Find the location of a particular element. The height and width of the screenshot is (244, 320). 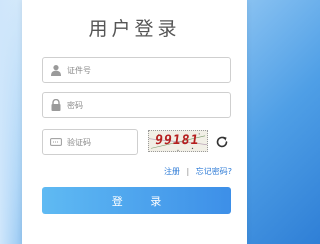

auth-links: 注册 | 忘记密码? is located at coordinates (198, 171).